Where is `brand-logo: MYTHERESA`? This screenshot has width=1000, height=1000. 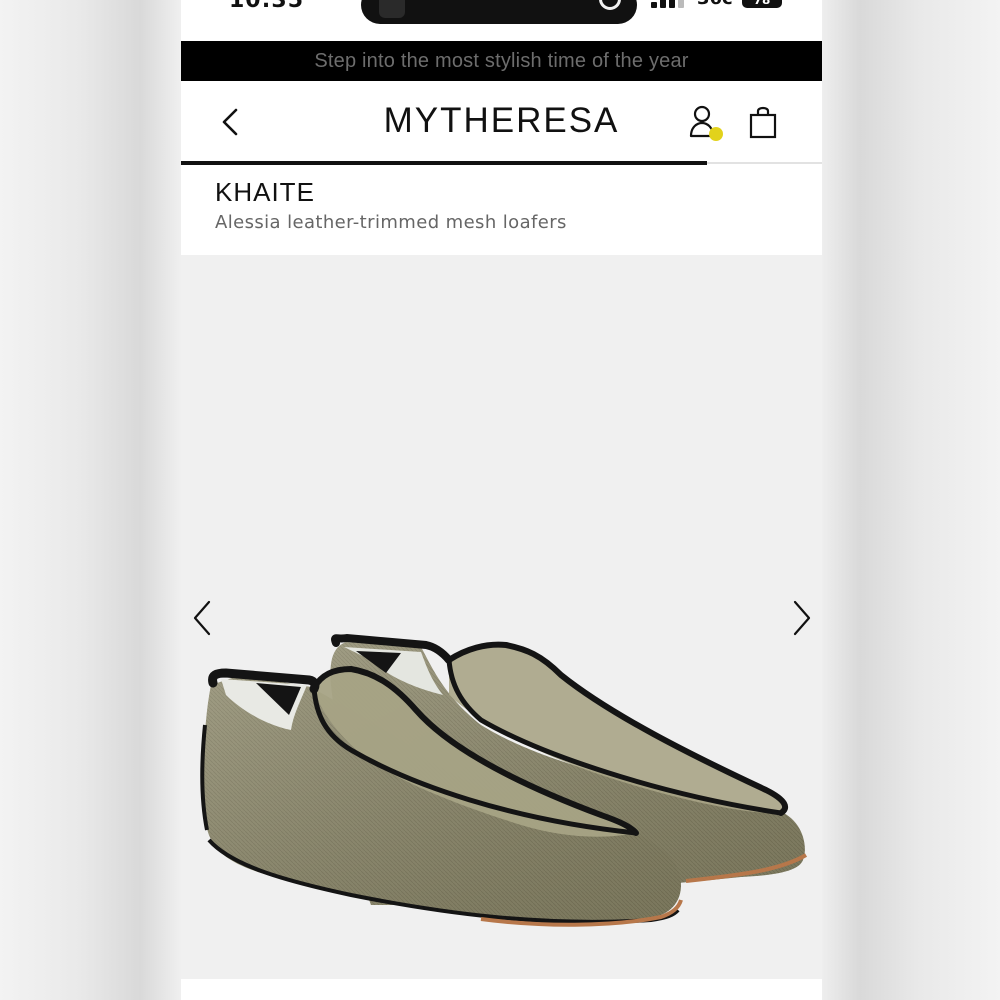 brand-logo: MYTHERESA is located at coordinates (501, 121).